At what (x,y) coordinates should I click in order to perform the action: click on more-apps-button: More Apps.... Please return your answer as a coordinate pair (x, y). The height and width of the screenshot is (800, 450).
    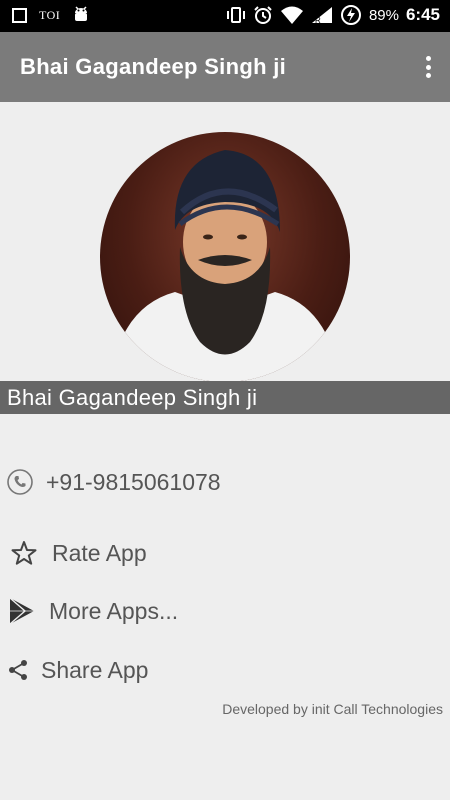
    Looking at the image, I should click on (225, 611).